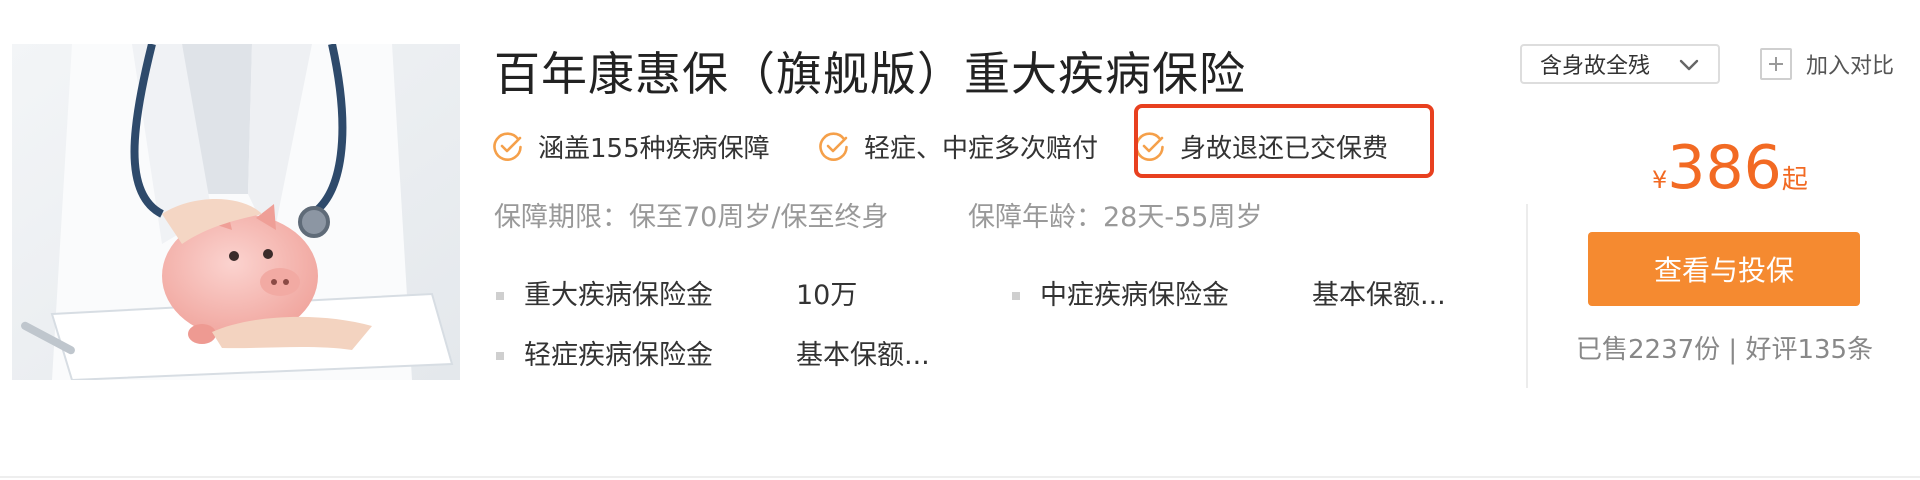 The image size is (1920, 480). Describe the element at coordinates (870, 74) in the screenshot. I see `product-title: 百年康惠保（旗舰版）重大疾病保险` at that location.